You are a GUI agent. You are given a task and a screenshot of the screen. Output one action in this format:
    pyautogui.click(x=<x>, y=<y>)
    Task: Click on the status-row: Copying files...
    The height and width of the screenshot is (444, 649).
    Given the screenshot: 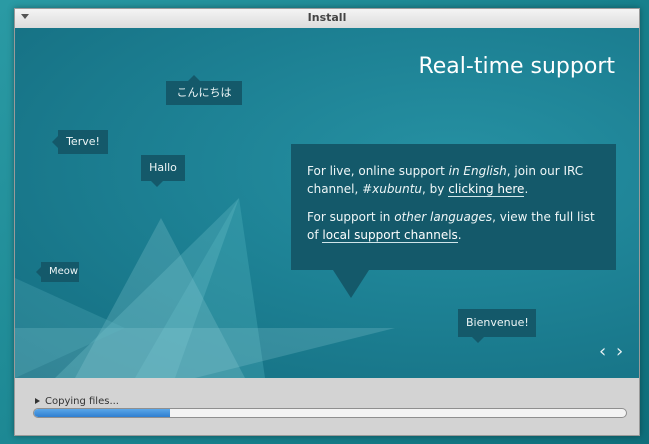 What is the action you would take?
    pyautogui.click(x=77, y=401)
    